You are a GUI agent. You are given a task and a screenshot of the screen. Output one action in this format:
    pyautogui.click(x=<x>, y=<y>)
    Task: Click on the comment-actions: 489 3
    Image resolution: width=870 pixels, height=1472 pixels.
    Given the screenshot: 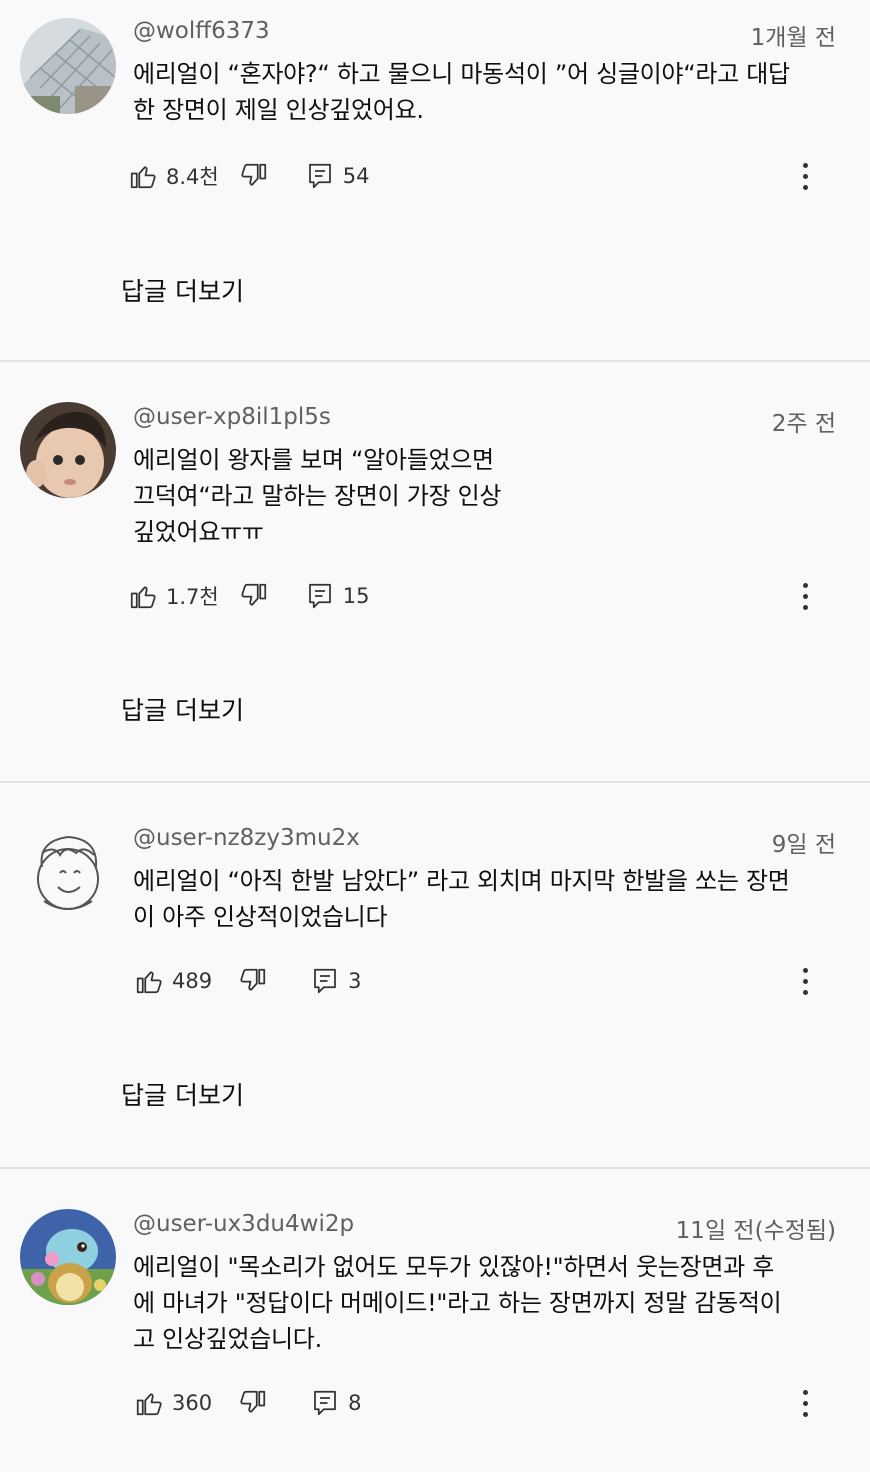 What is the action you would take?
    pyautogui.click(x=244, y=981)
    